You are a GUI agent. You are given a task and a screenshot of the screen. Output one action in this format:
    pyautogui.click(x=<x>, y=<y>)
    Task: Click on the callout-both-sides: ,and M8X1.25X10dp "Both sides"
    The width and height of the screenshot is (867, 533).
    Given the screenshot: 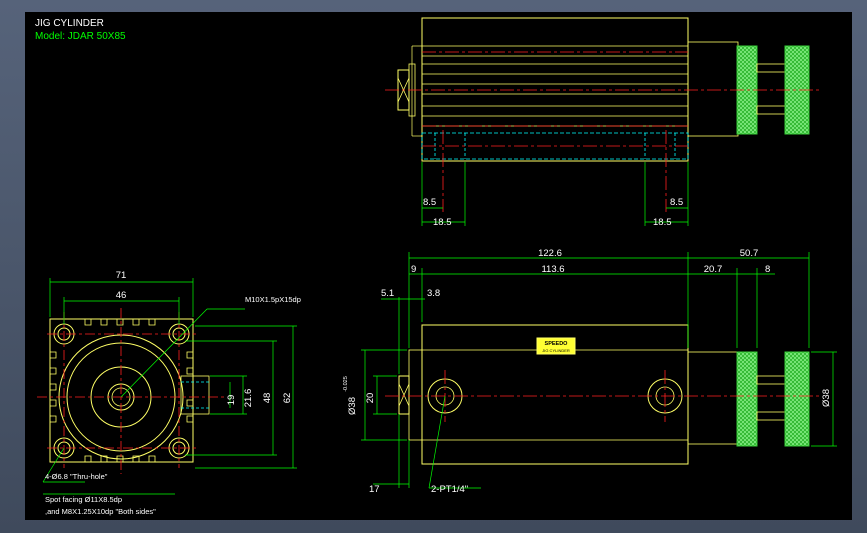 What is the action you would take?
    pyautogui.click(x=100, y=511)
    